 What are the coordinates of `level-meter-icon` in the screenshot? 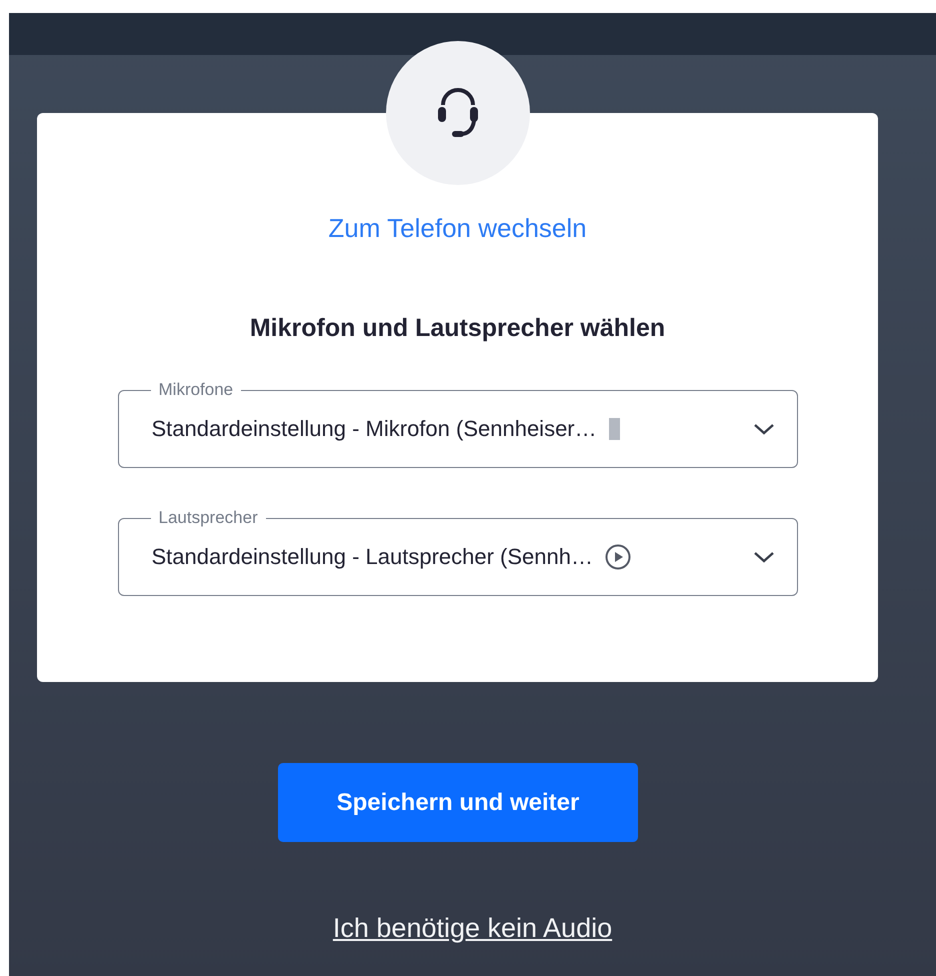 It's located at (614, 429).